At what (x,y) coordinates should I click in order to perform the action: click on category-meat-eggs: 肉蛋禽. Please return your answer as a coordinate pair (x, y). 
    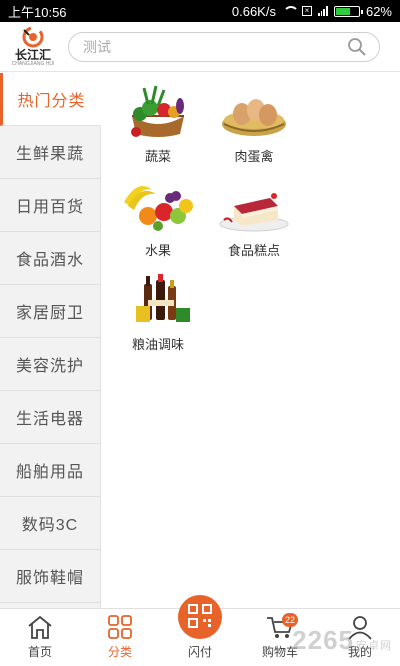
    Looking at the image, I should click on (254, 124).